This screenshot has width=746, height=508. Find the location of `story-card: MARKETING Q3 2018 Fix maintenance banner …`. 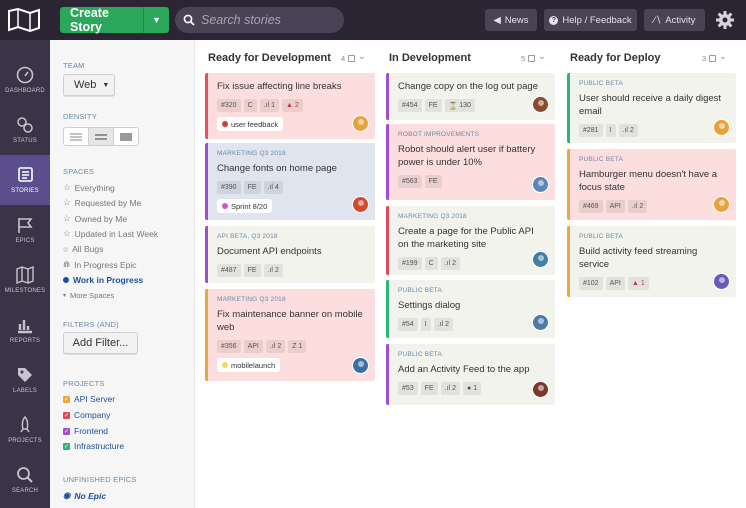

story-card: MARKETING Q3 2018 Fix maintenance banner … is located at coordinates (290, 335).